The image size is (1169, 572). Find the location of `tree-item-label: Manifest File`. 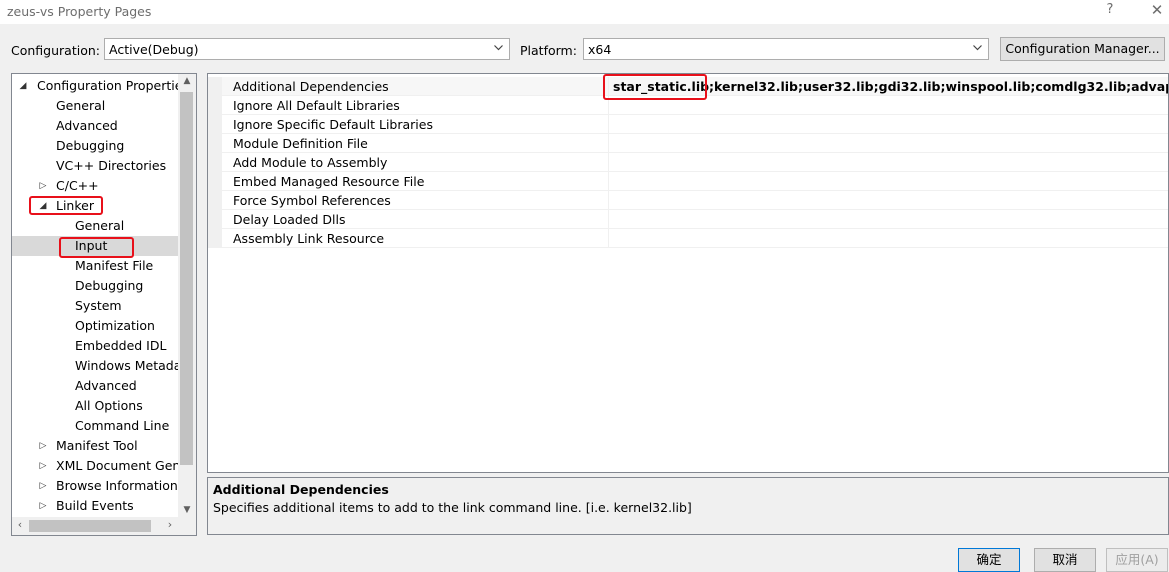

tree-item-label: Manifest File is located at coordinates (114, 265).